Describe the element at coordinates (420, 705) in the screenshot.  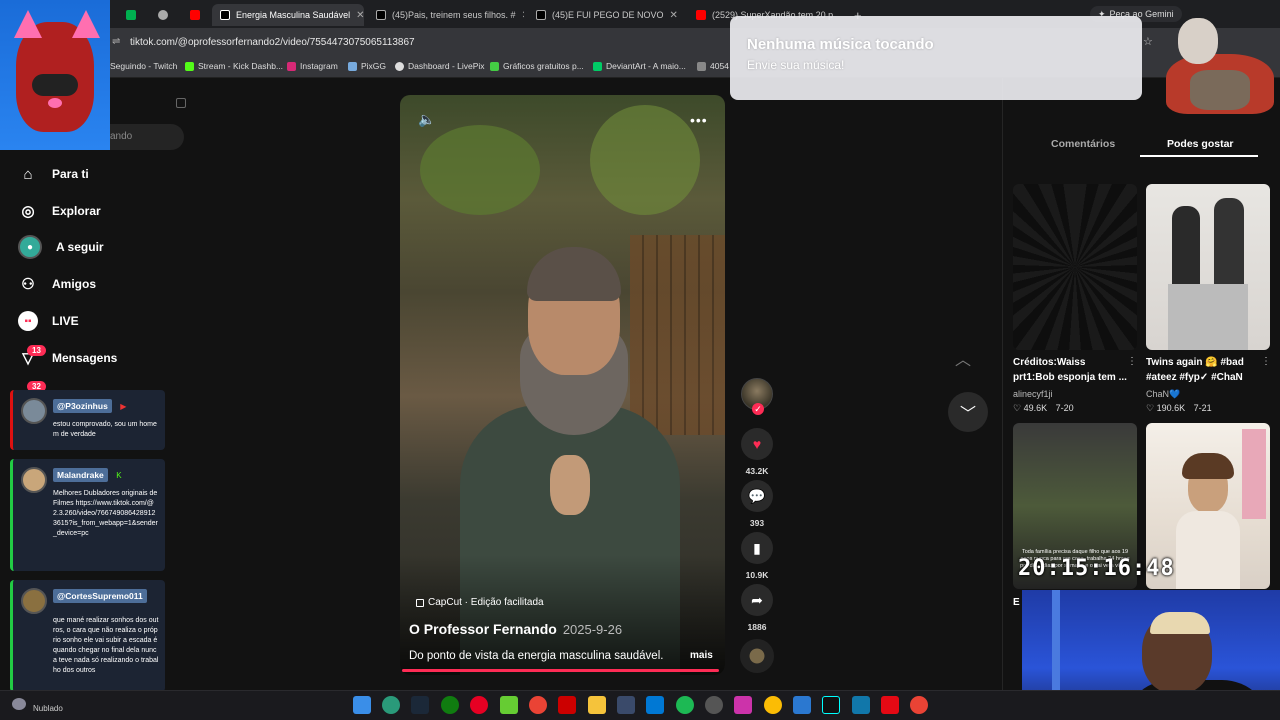
I see `steam-icon` at that location.